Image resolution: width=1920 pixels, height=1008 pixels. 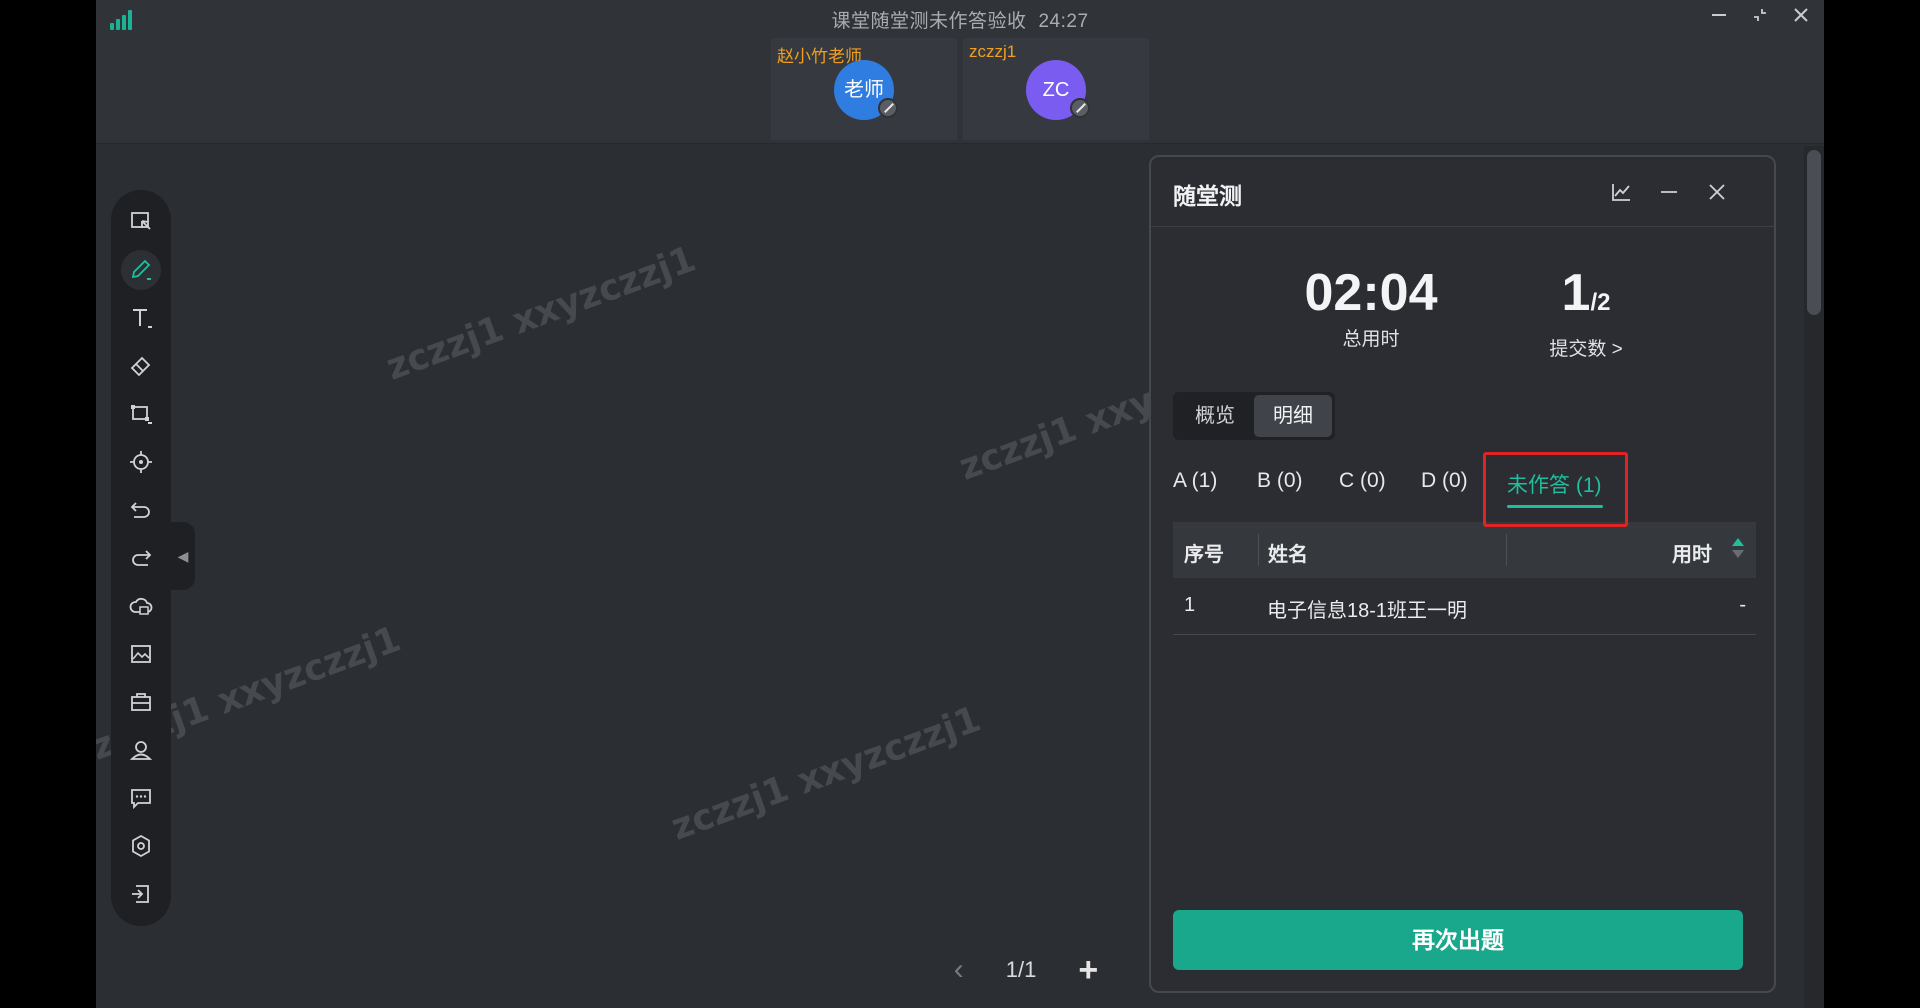 What do you see at coordinates (141, 366) in the screenshot?
I see `eraser-icon` at bounding box center [141, 366].